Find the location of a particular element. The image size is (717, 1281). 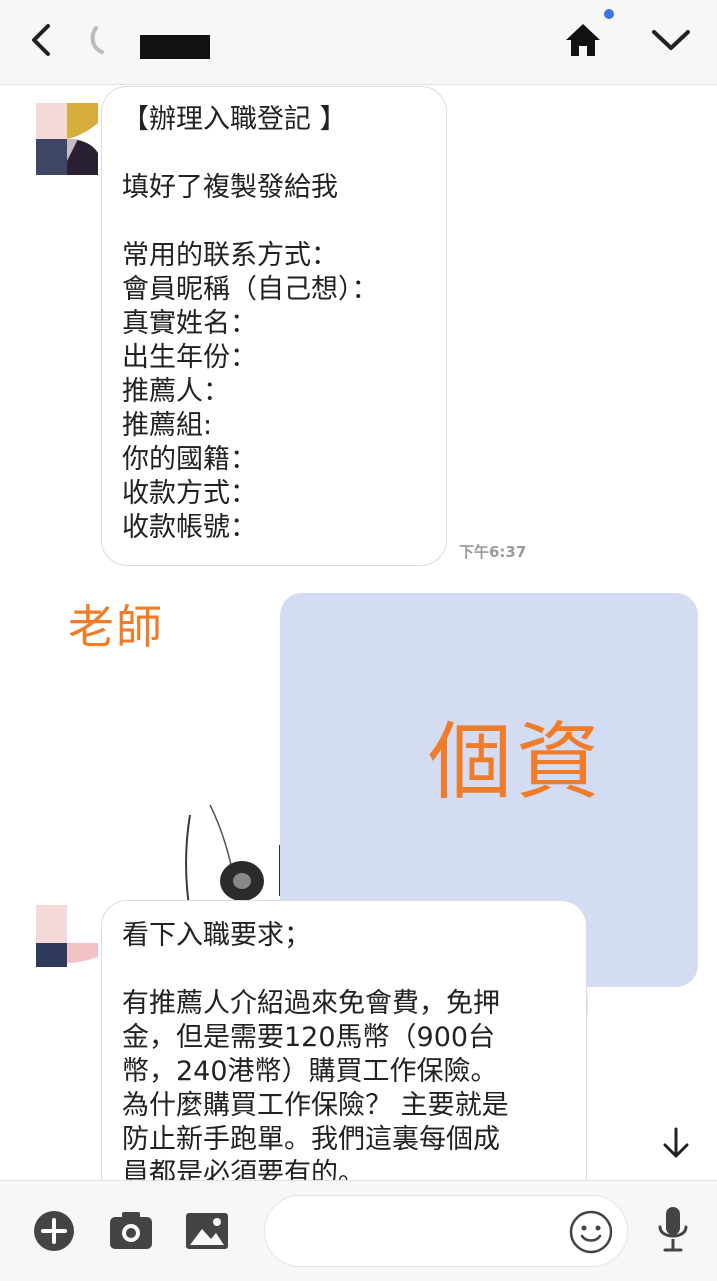

add-button is located at coordinates (54, 1233).